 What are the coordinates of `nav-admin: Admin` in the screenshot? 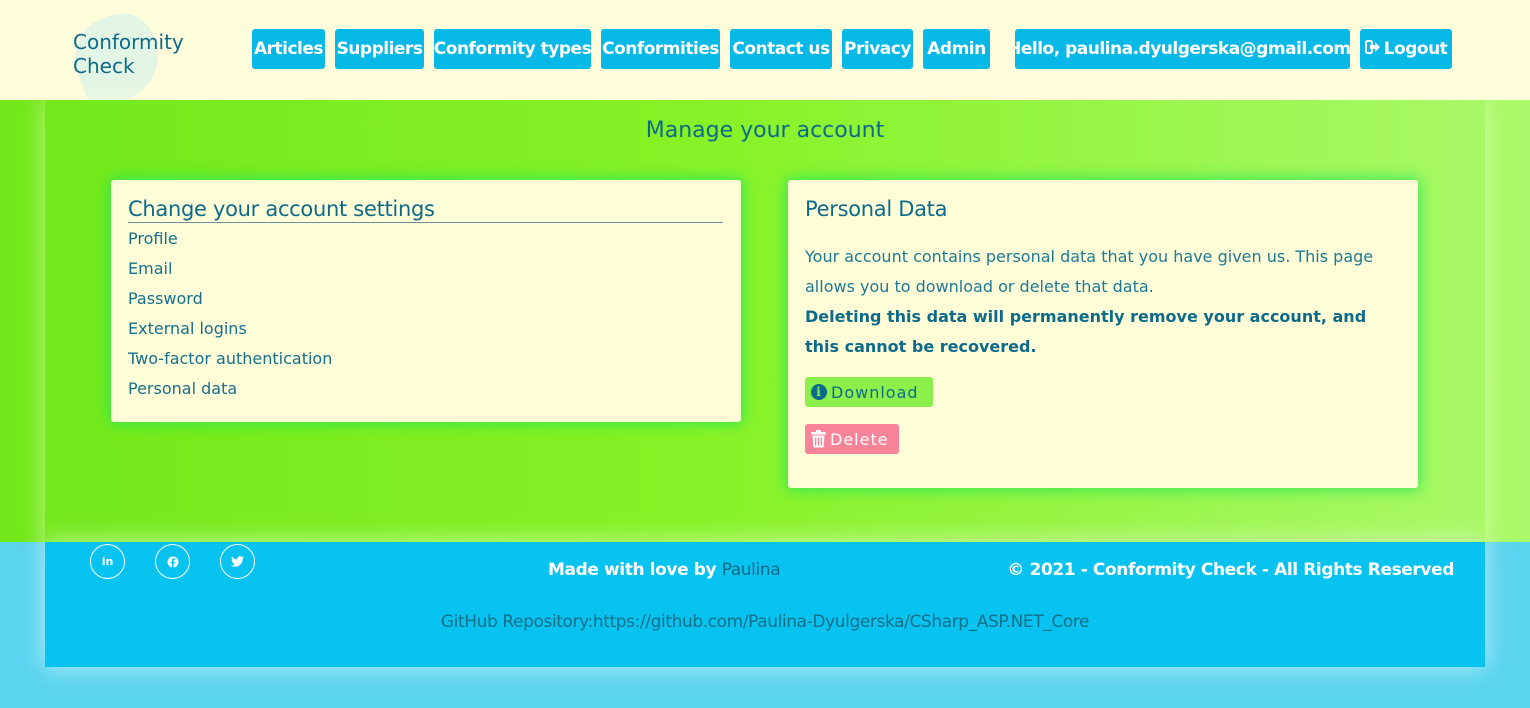 It's located at (956, 49).